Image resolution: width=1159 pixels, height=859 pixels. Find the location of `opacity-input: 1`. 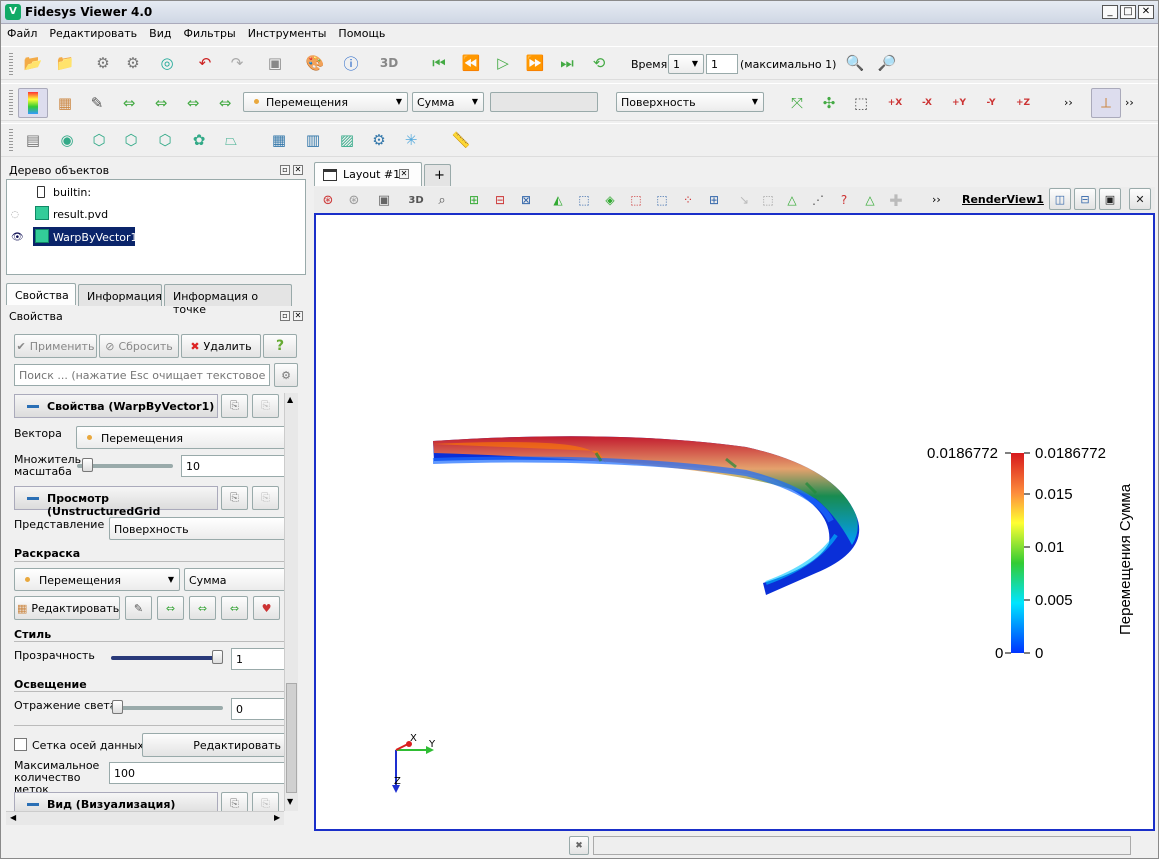

opacity-input: 1 is located at coordinates (258, 659).